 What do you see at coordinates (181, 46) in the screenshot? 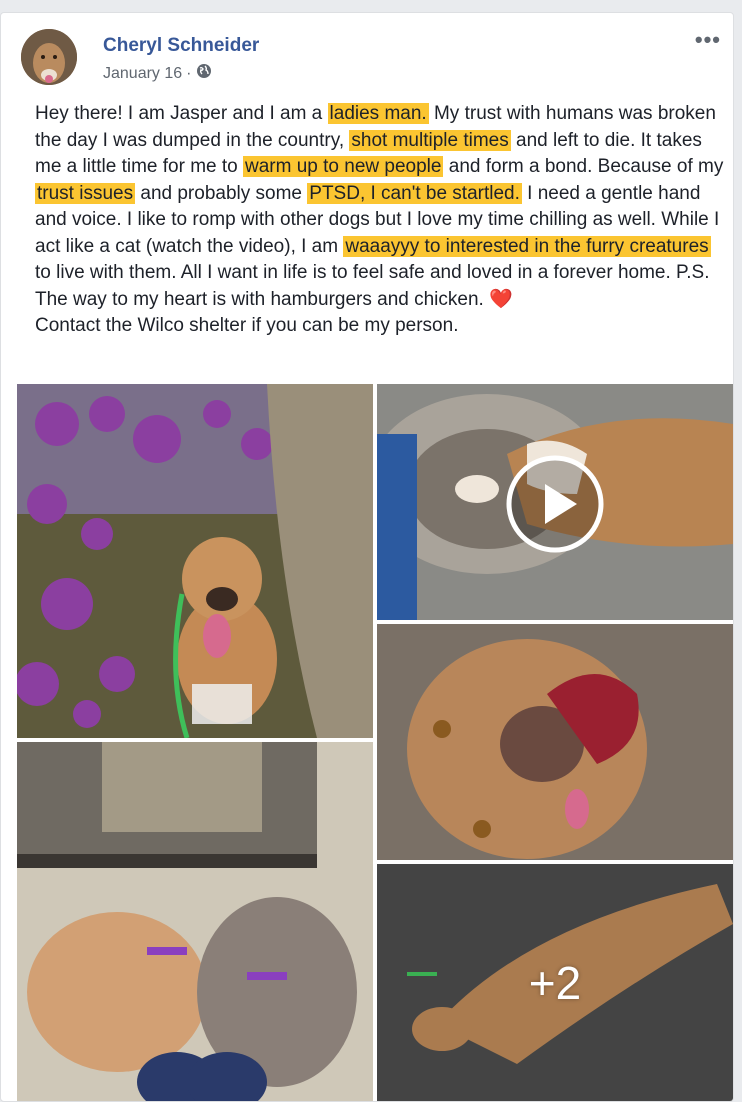
I see `author-name: Cheryl Schneider` at bounding box center [181, 46].